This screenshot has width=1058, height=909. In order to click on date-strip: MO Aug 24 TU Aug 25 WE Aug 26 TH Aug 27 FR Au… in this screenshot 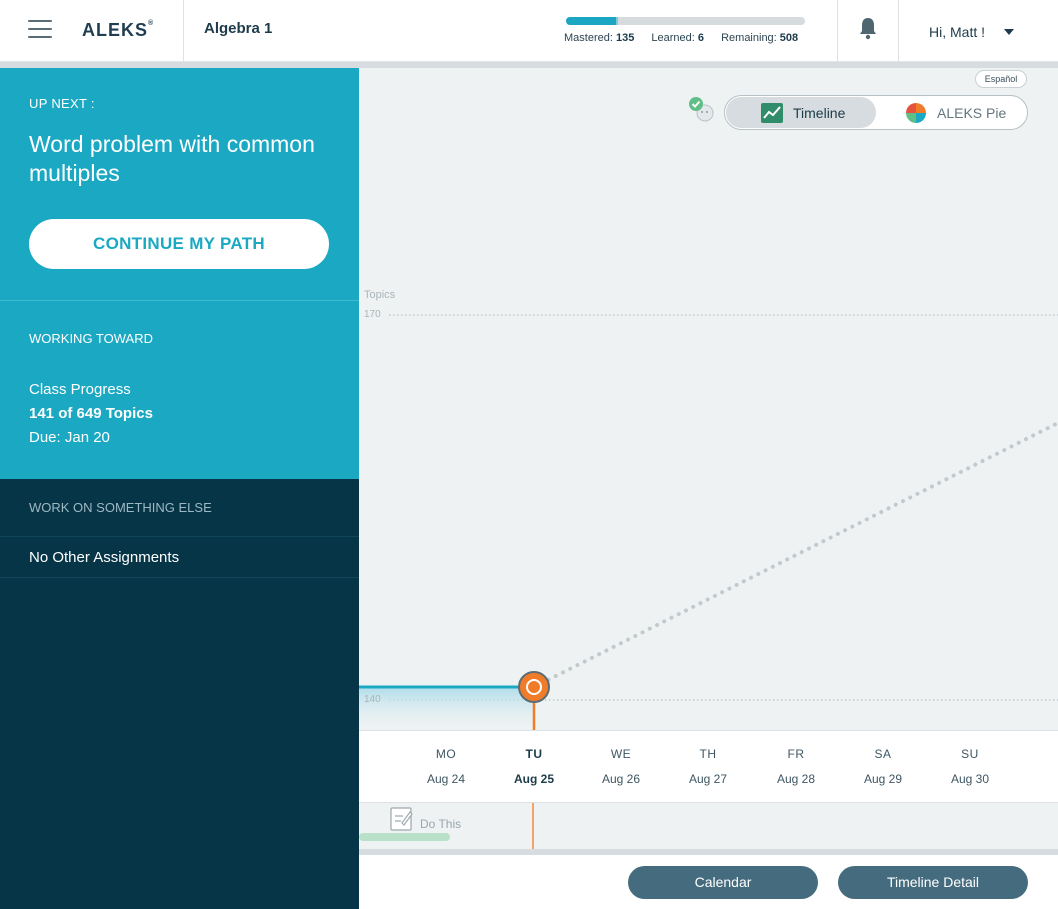, I will do `click(708, 766)`.